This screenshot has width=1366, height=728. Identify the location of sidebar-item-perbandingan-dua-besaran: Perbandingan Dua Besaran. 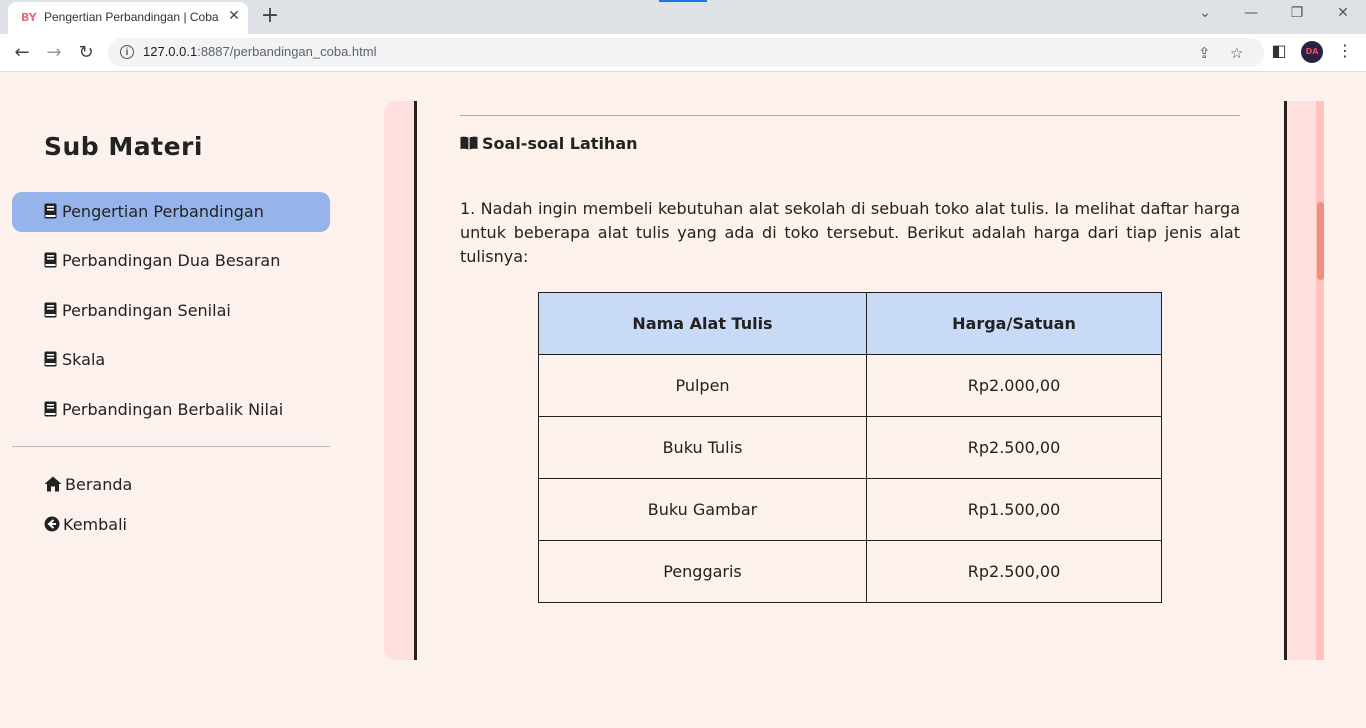
(171, 261).